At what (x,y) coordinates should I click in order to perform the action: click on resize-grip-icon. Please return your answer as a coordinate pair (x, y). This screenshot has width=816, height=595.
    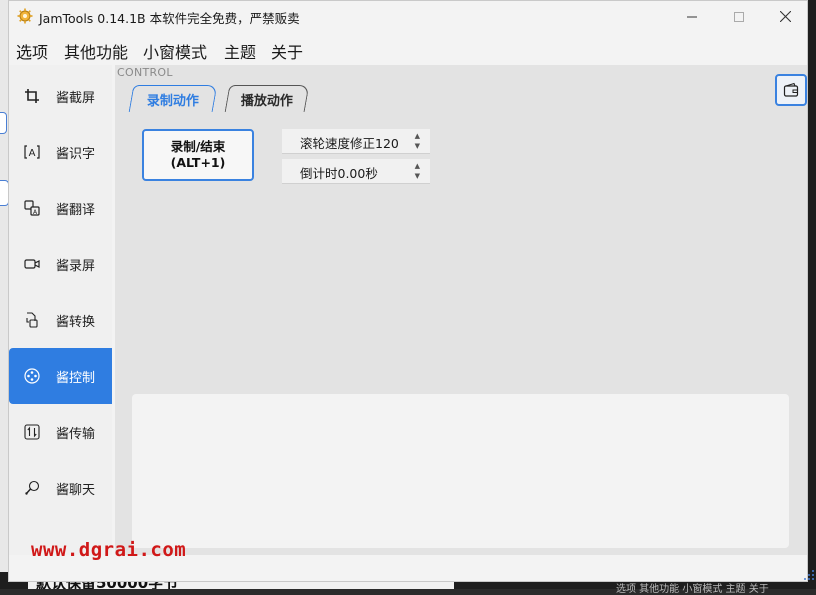
    Looking at the image, I should click on (808, 574).